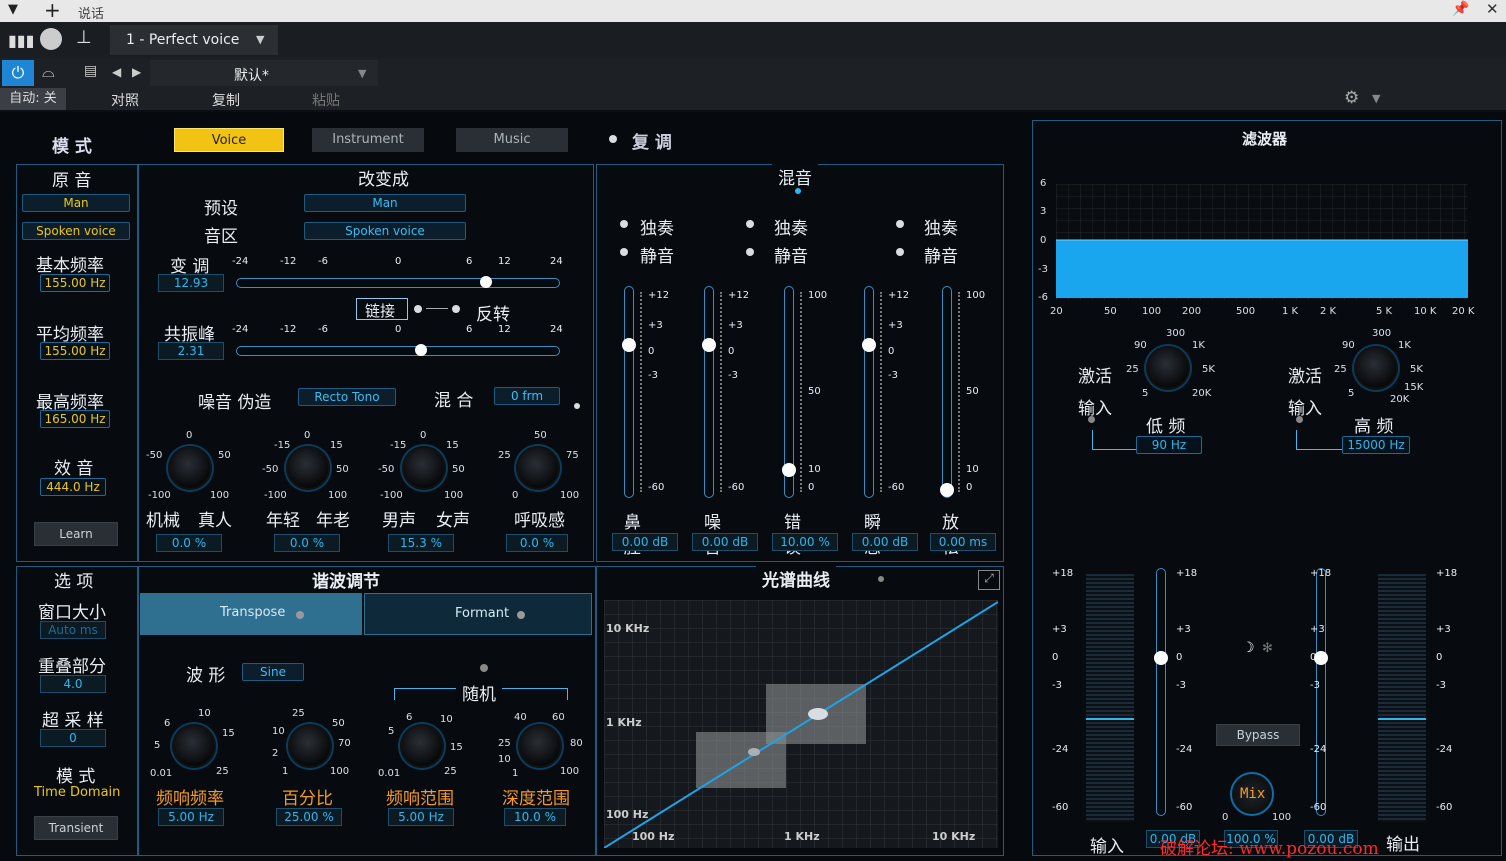 This screenshot has height=861, width=1506. I want to click on pitch-slider-thumb, so click(486, 282).